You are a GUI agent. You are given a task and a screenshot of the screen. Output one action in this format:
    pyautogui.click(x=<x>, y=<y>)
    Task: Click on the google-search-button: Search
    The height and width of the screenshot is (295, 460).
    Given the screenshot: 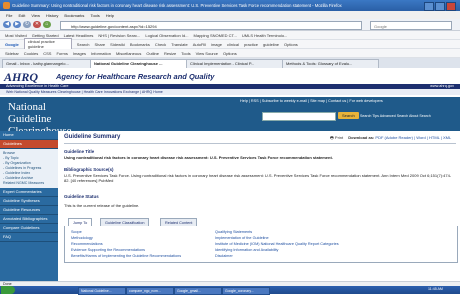 What is the action you would take?
    pyautogui.click(x=83, y=44)
    